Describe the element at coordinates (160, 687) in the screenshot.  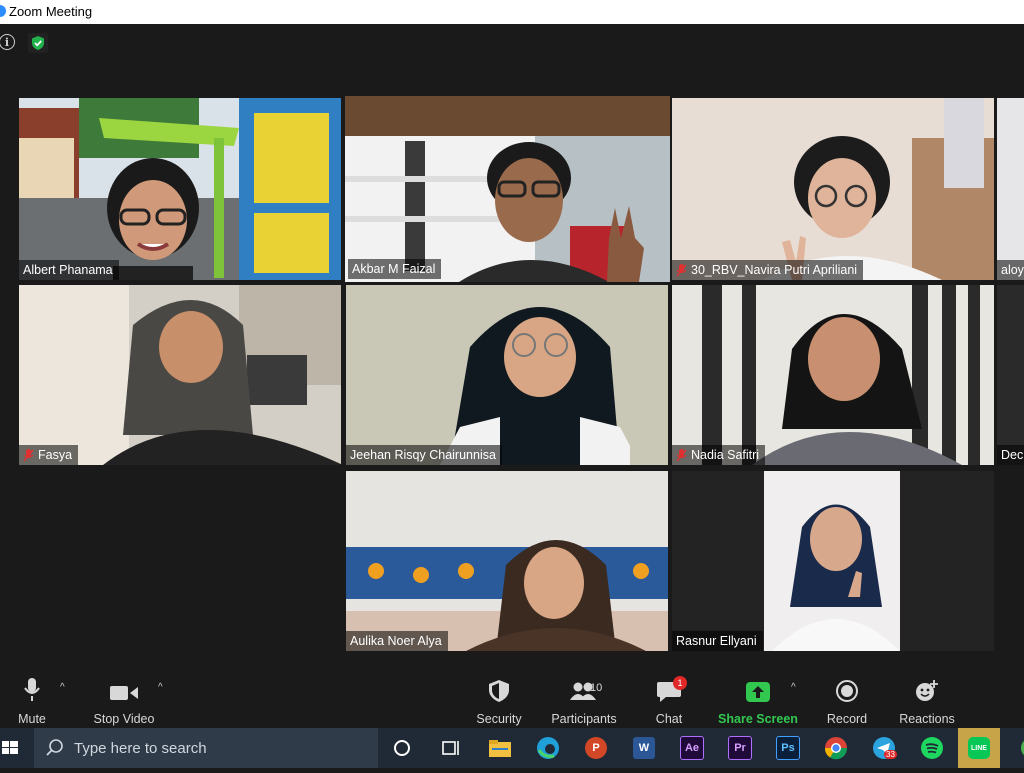
I see `video-options-chevron-up-icon: ^` at that location.